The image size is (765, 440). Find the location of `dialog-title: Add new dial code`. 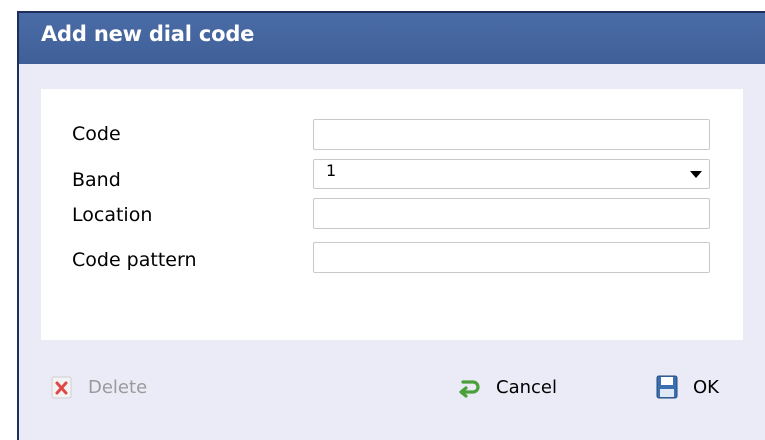

dialog-title: Add new dial code is located at coordinates (148, 34).